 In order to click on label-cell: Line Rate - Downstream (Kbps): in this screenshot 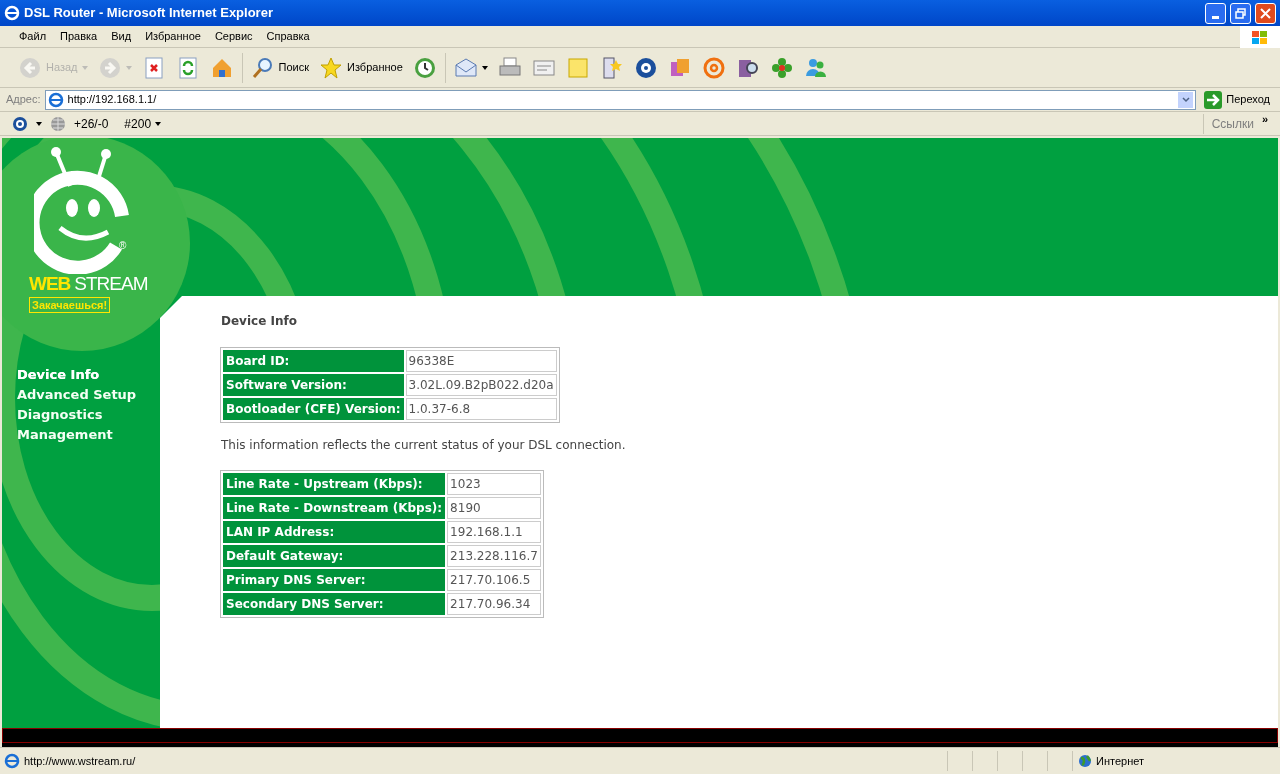, I will do `click(334, 508)`.